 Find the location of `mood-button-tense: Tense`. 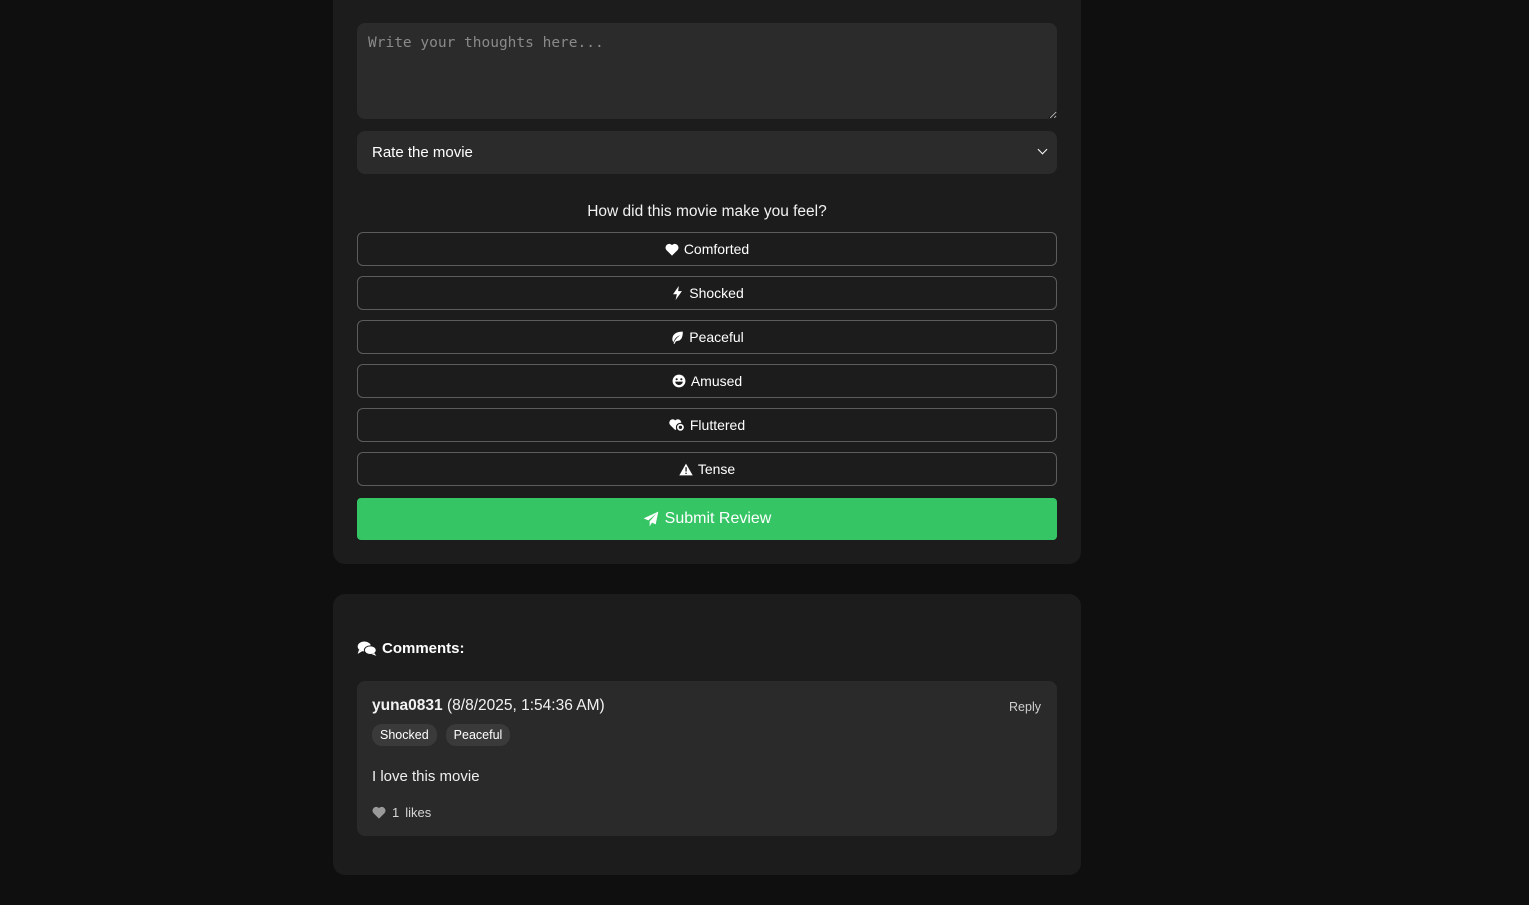

mood-button-tense: Tense is located at coordinates (707, 469).